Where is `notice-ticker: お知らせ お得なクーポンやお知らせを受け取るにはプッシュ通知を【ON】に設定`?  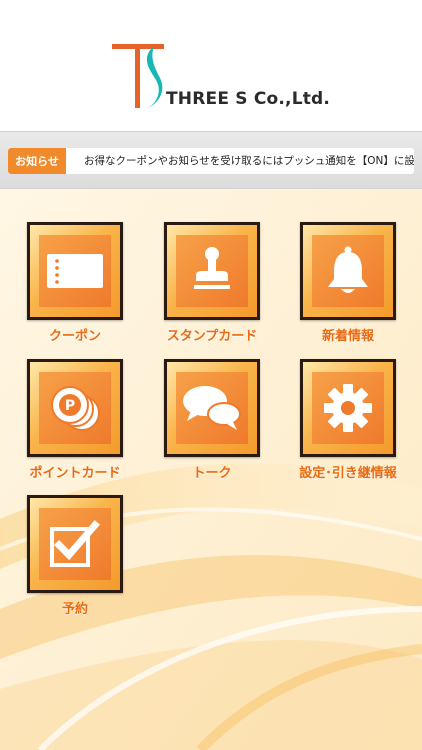
notice-ticker: お知らせ お得なクーポンやお知らせを受け取るにはプッシュ通知を【ON】に設定 is located at coordinates (211, 161).